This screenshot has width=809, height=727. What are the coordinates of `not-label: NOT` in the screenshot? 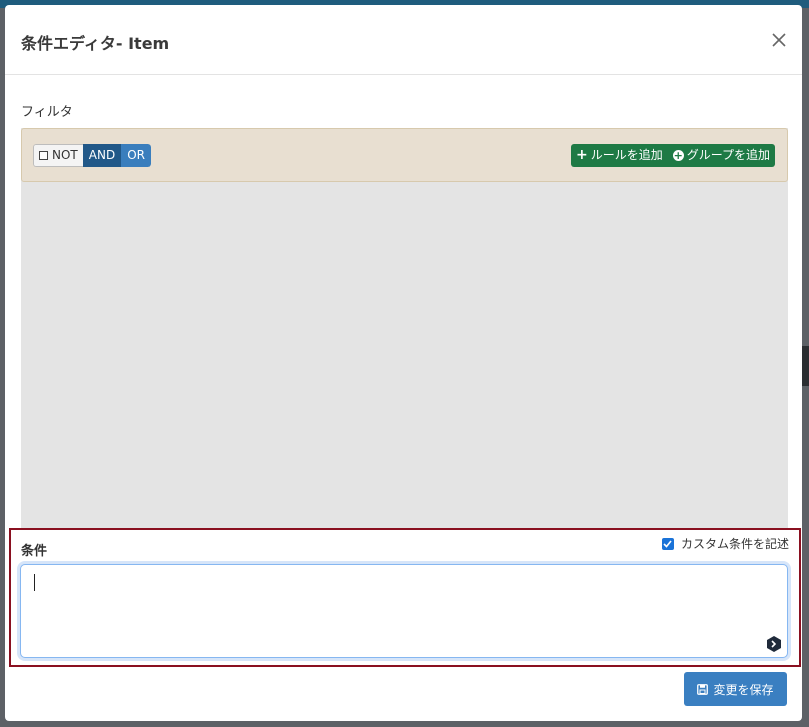 It's located at (65, 155).